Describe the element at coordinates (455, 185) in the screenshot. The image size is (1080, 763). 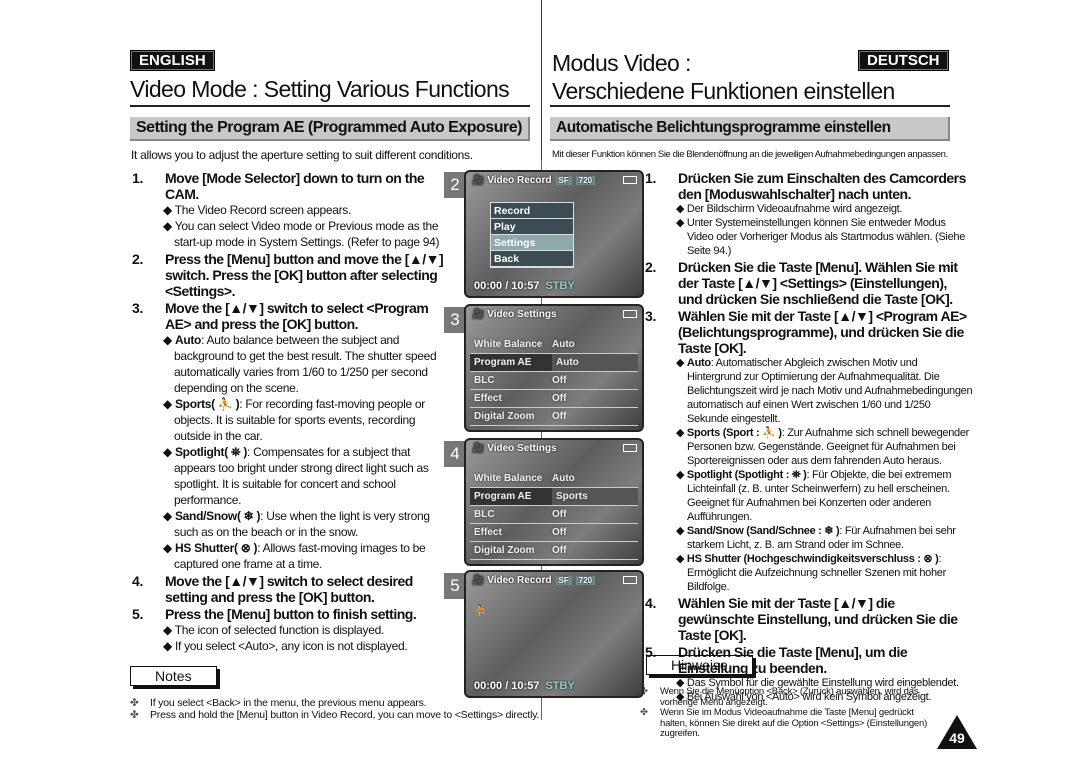
I see `step-number-2: 2` at that location.